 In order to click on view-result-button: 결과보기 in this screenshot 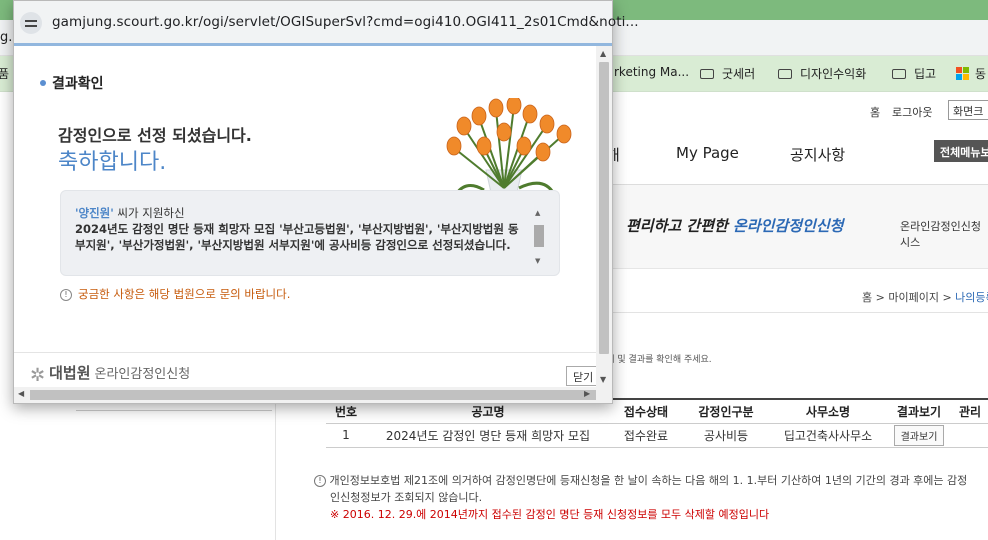, I will do `click(919, 435)`.